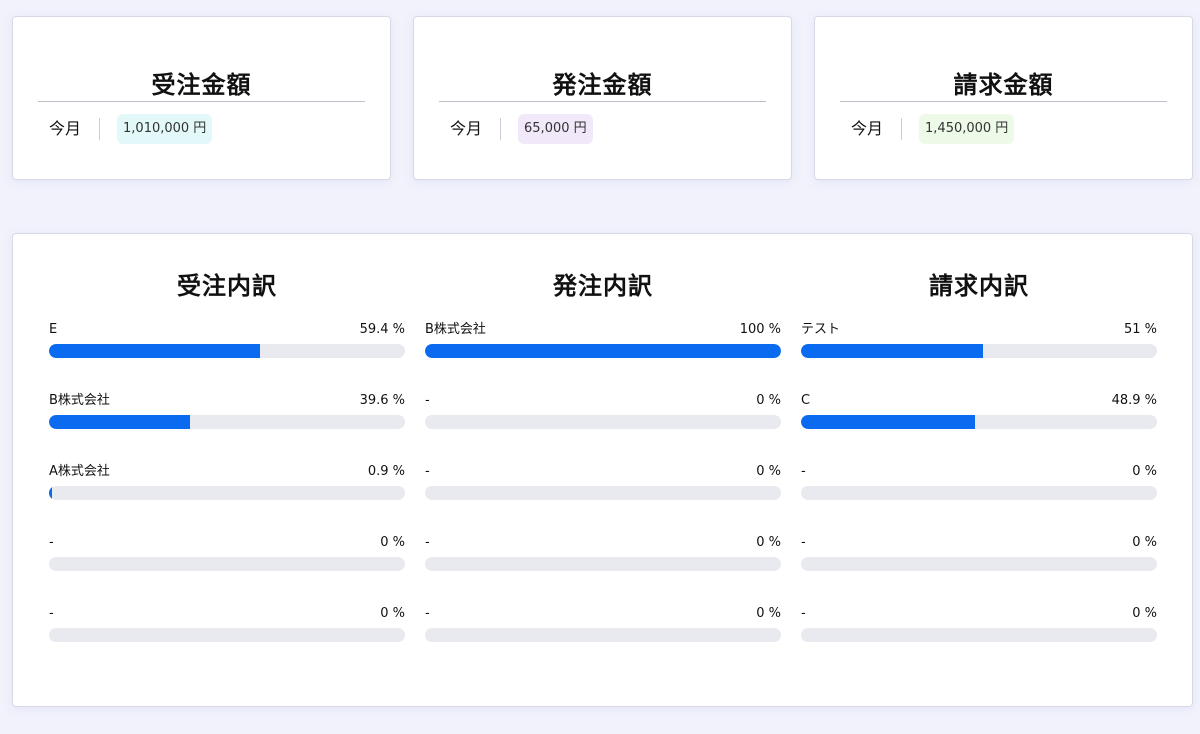  Describe the element at coordinates (201, 85) in the screenshot. I see `summary-title: 受注金額` at that location.